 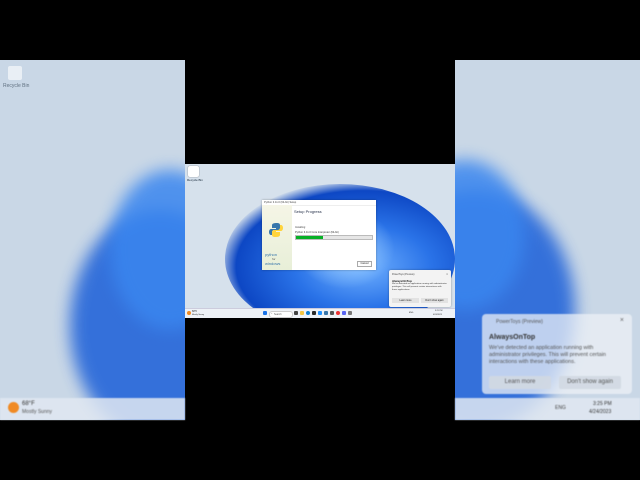 I want to click on weather-desc-blurred: Mostly Sunny, so click(x=37, y=412).